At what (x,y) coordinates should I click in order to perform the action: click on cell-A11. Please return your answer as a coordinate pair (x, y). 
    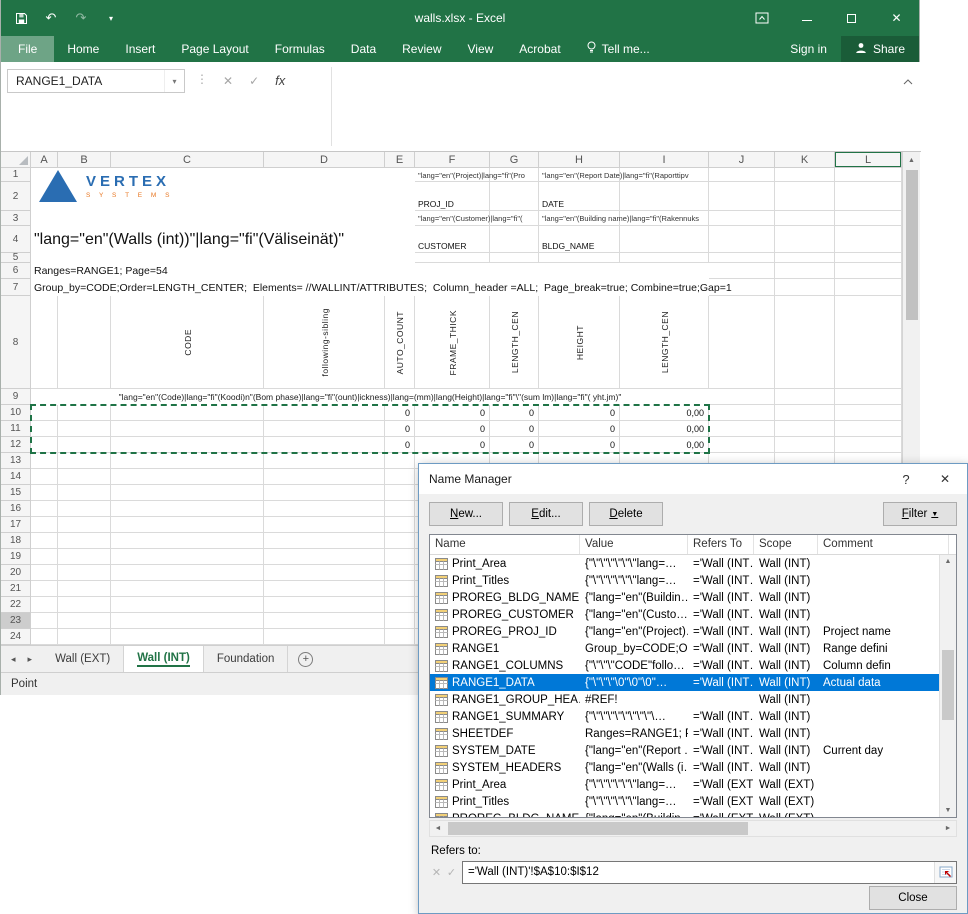
    Looking at the image, I should click on (44, 429).